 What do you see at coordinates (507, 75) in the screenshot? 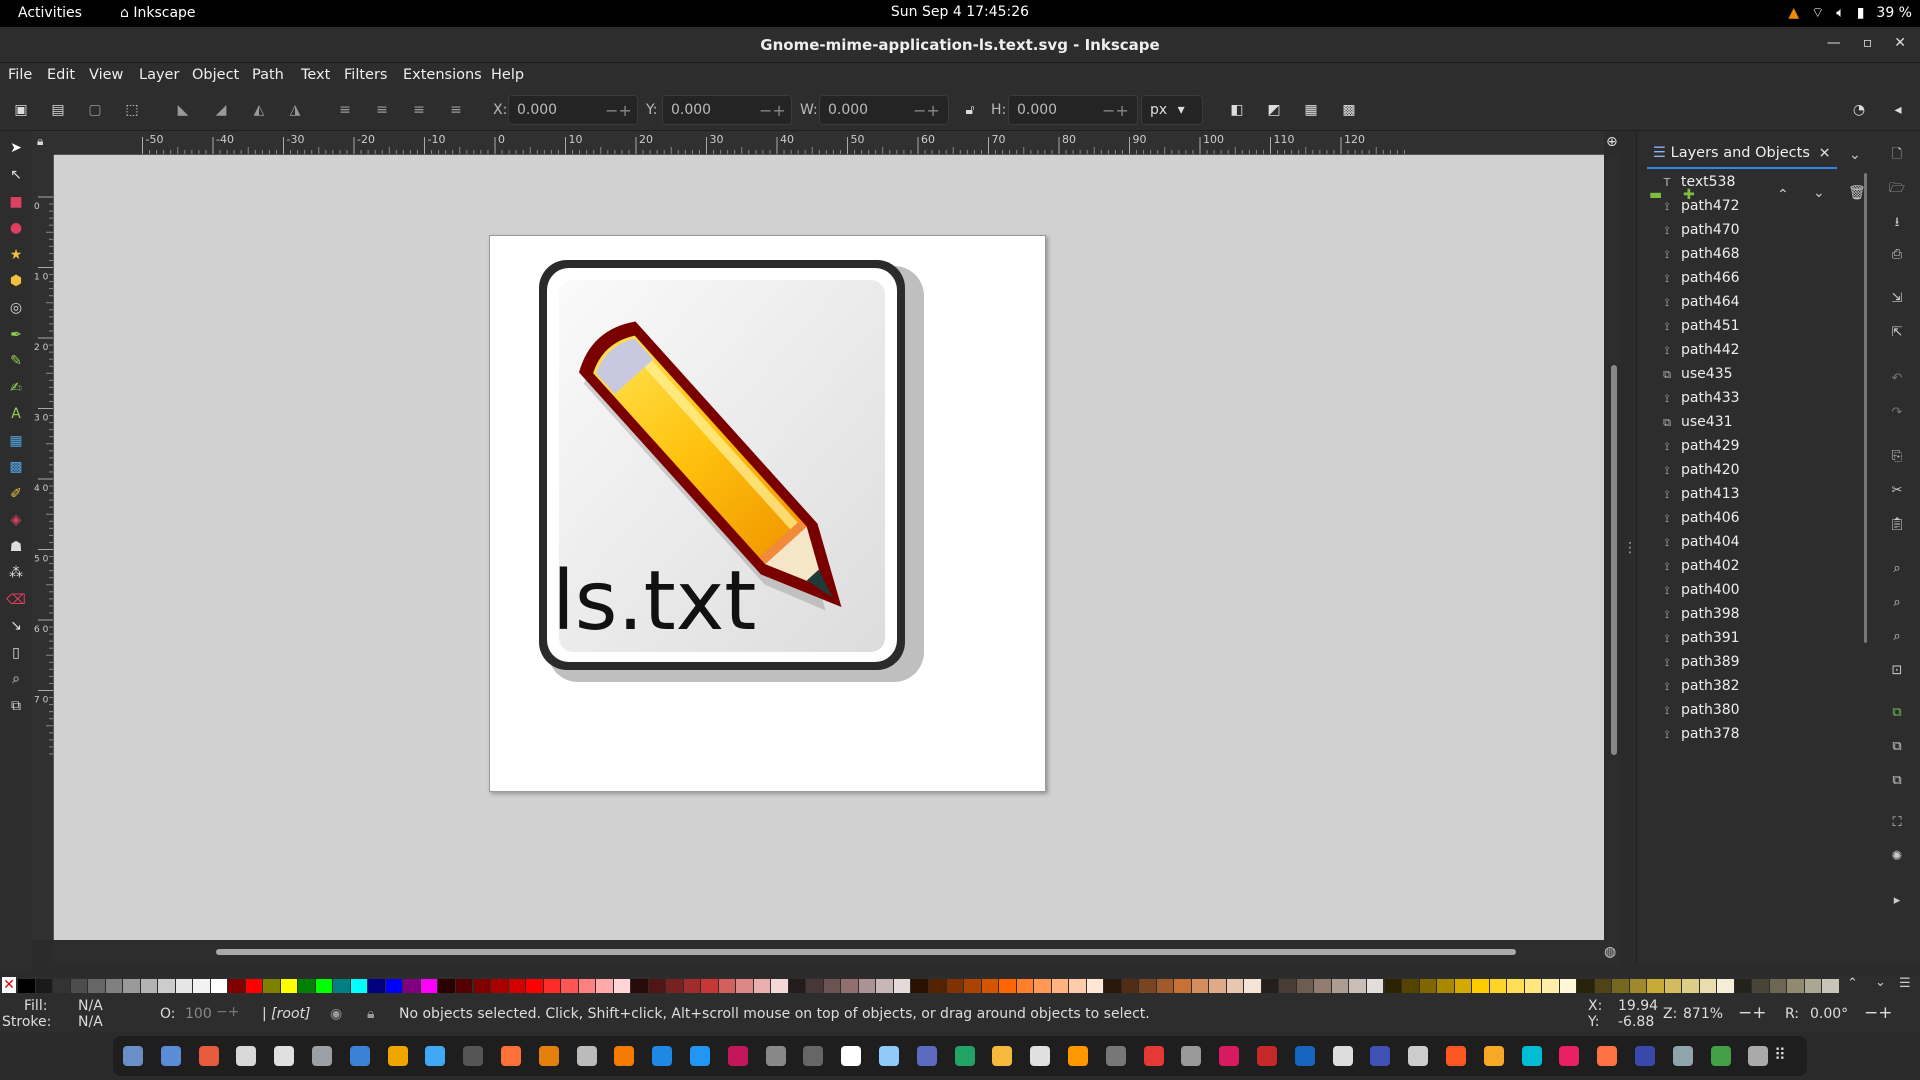
I see `menu-help: Help` at bounding box center [507, 75].